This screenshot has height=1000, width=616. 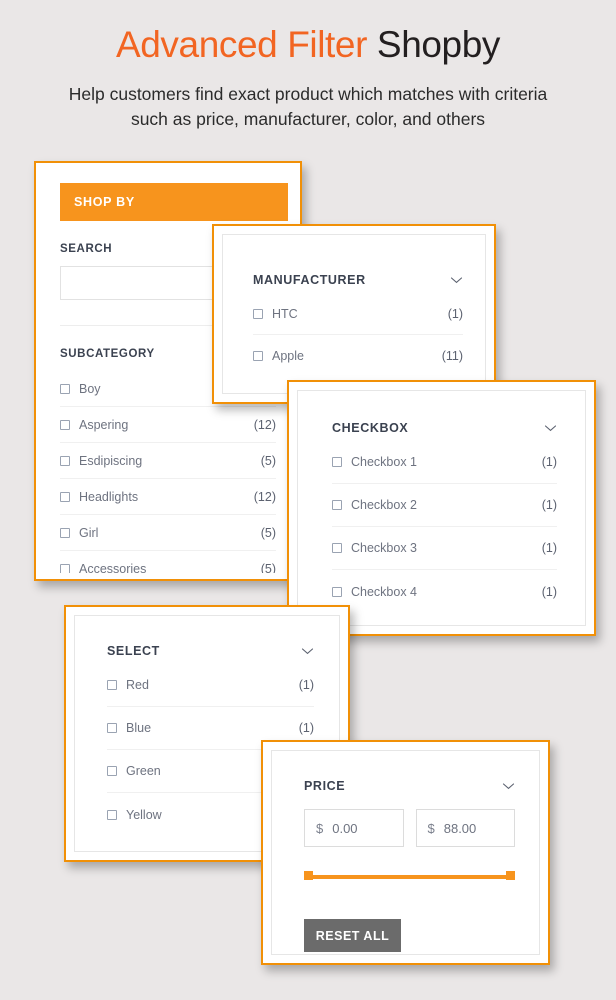 What do you see at coordinates (168, 533) in the screenshot?
I see `list-item: Girl (5)` at bounding box center [168, 533].